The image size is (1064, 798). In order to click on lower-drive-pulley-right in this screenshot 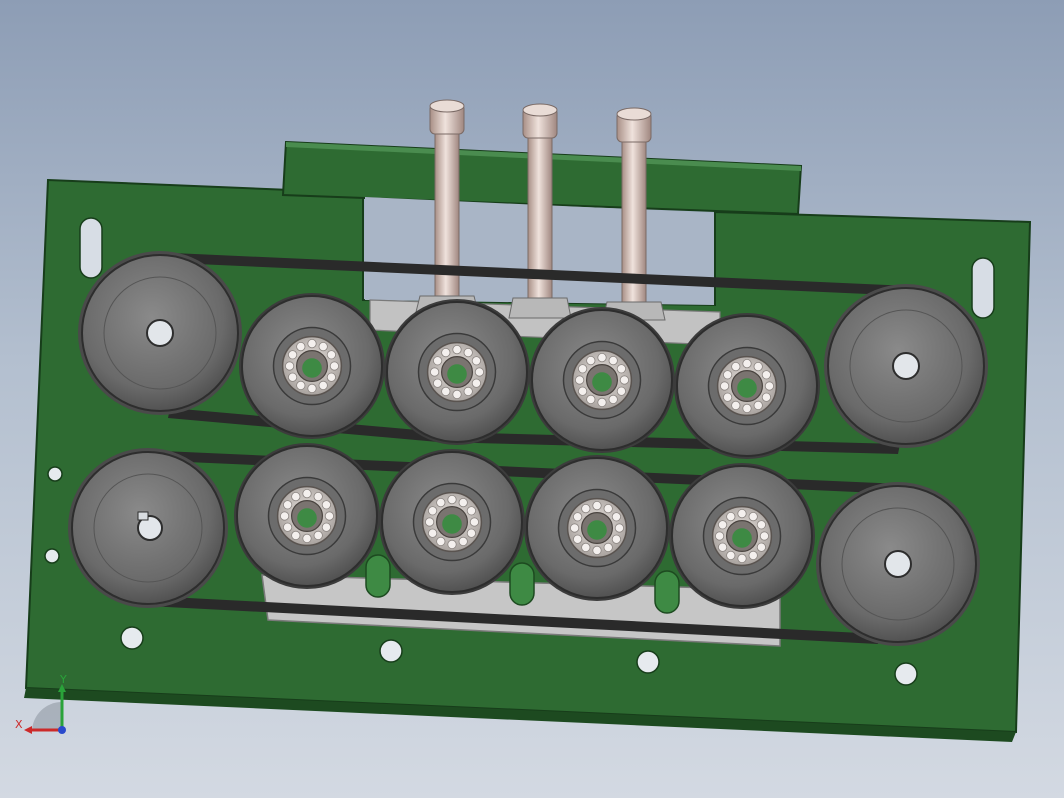, I will do `click(898, 564)`.